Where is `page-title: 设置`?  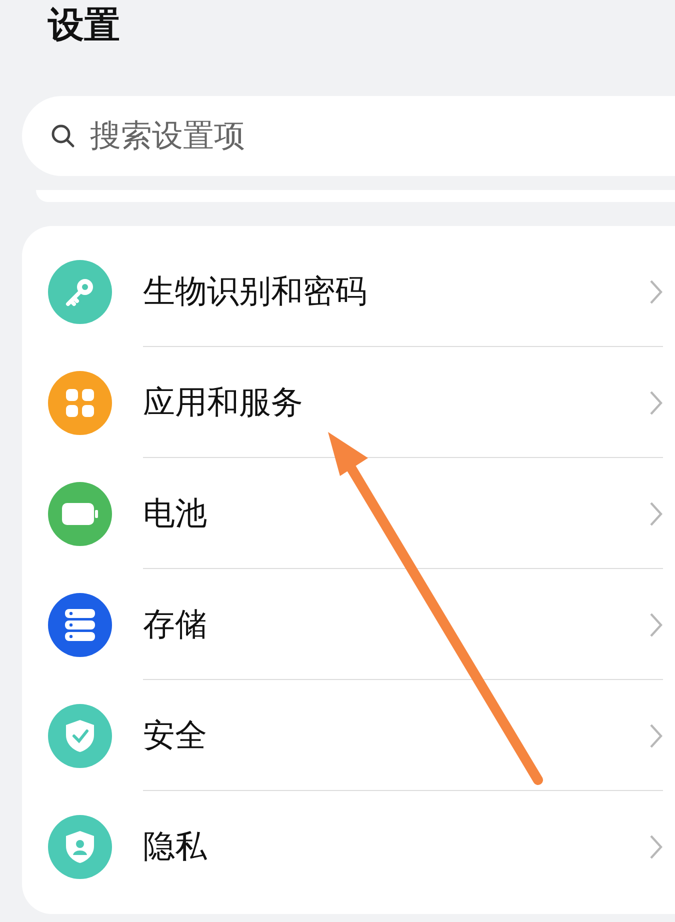 page-title: 设置 is located at coordinates (84, 26).